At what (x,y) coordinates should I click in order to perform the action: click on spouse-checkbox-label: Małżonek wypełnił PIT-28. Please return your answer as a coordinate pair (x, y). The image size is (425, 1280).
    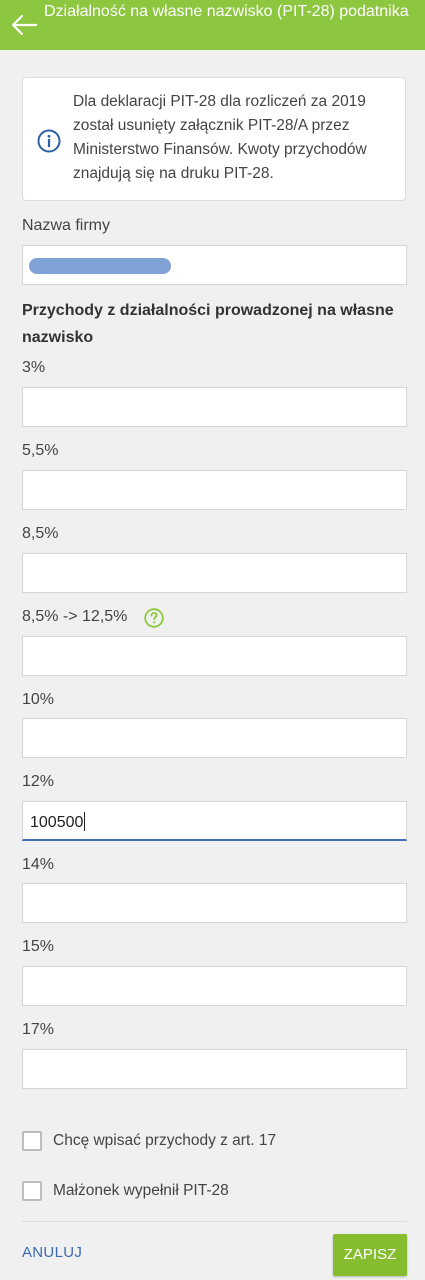
    Looking at the image, I should click on (141, 1191).